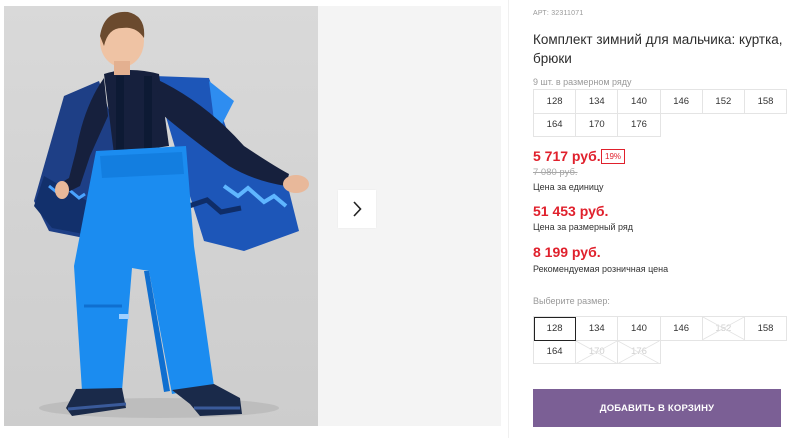  What do you see at coordinates (567, 252) in the screenshot?
I see `rrp-price: 8 199 руб.` at bounding box center [567, 252].